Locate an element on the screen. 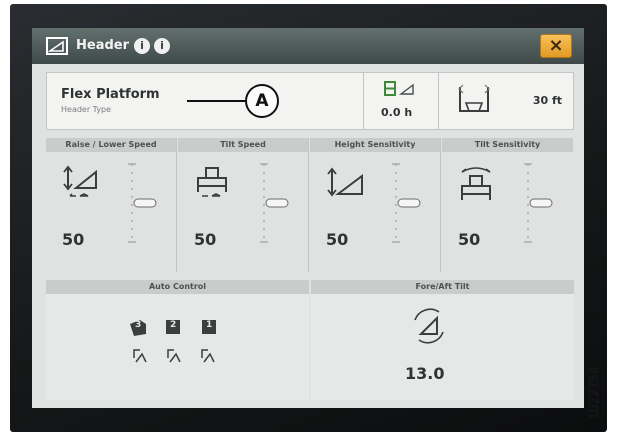  tilt-sensitivity-icon is located at coordinates (476, 183).